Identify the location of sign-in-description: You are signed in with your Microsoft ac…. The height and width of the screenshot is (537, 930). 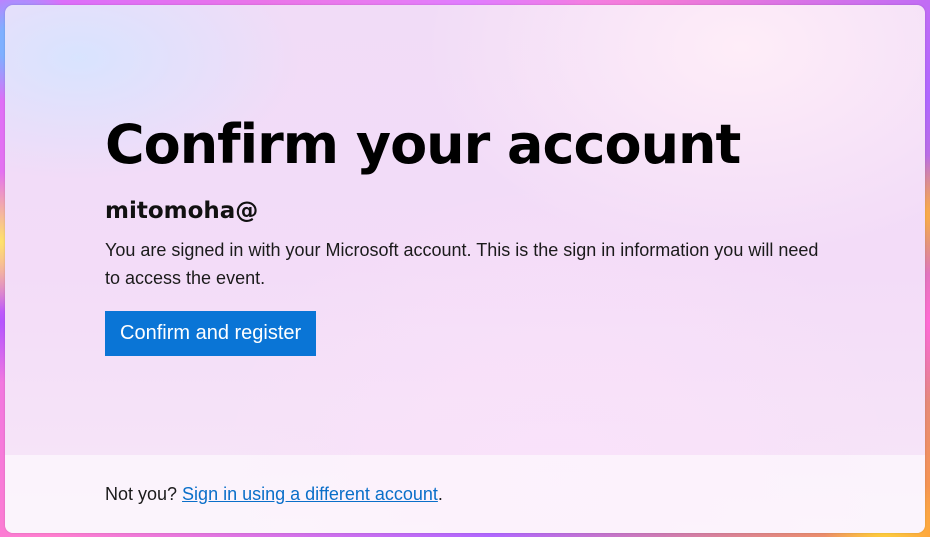
(462, 264).